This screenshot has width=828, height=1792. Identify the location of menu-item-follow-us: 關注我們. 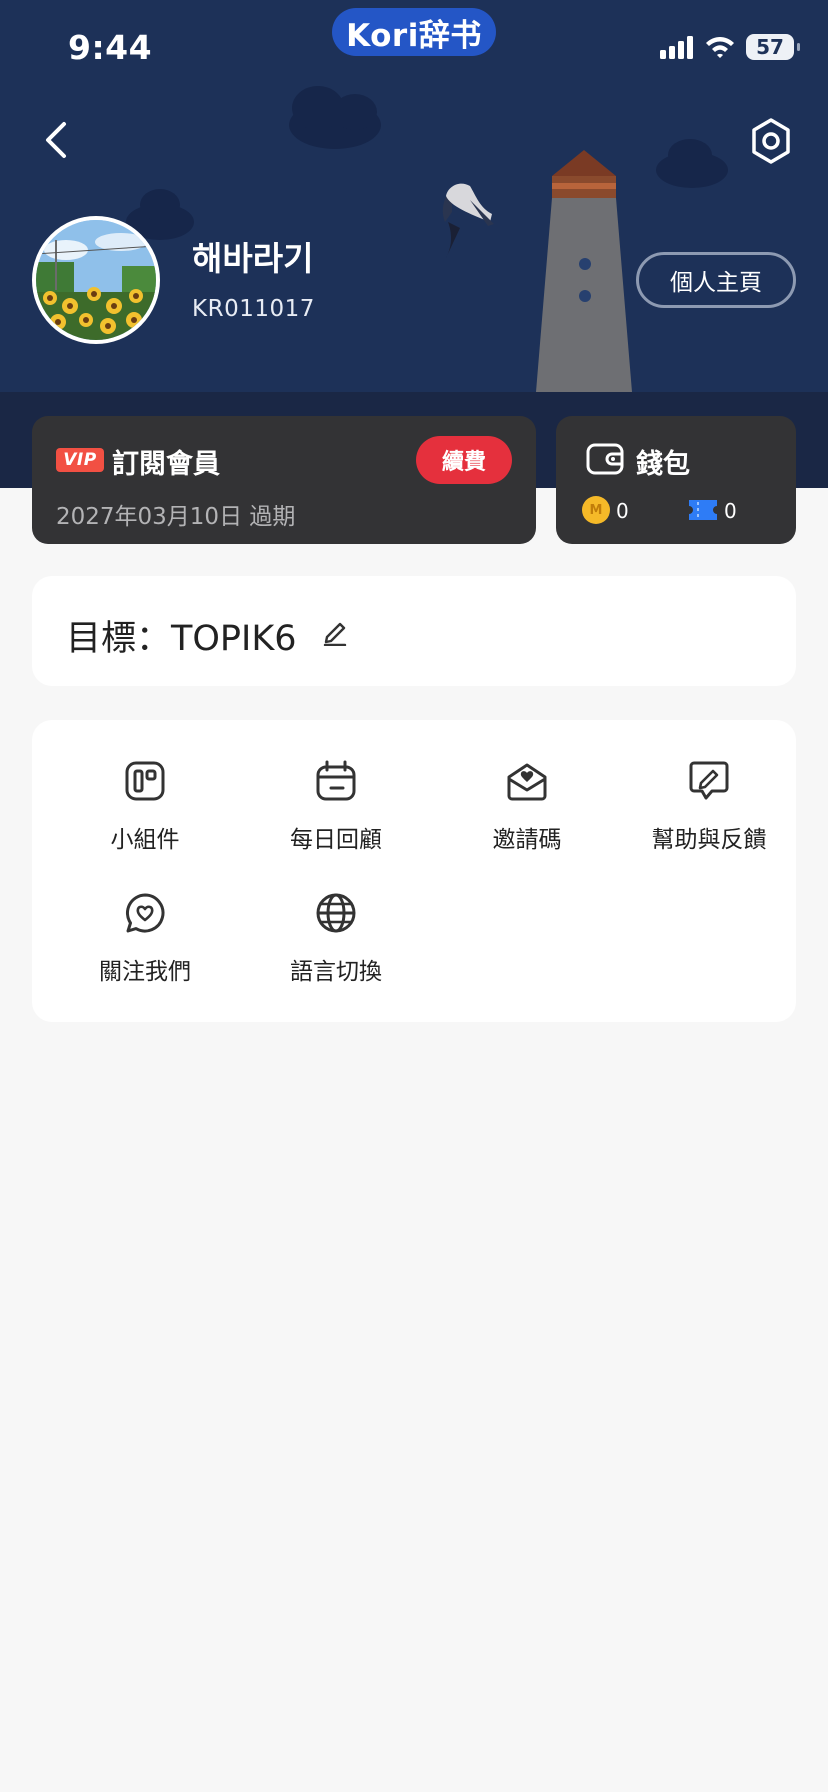
(145, 918).